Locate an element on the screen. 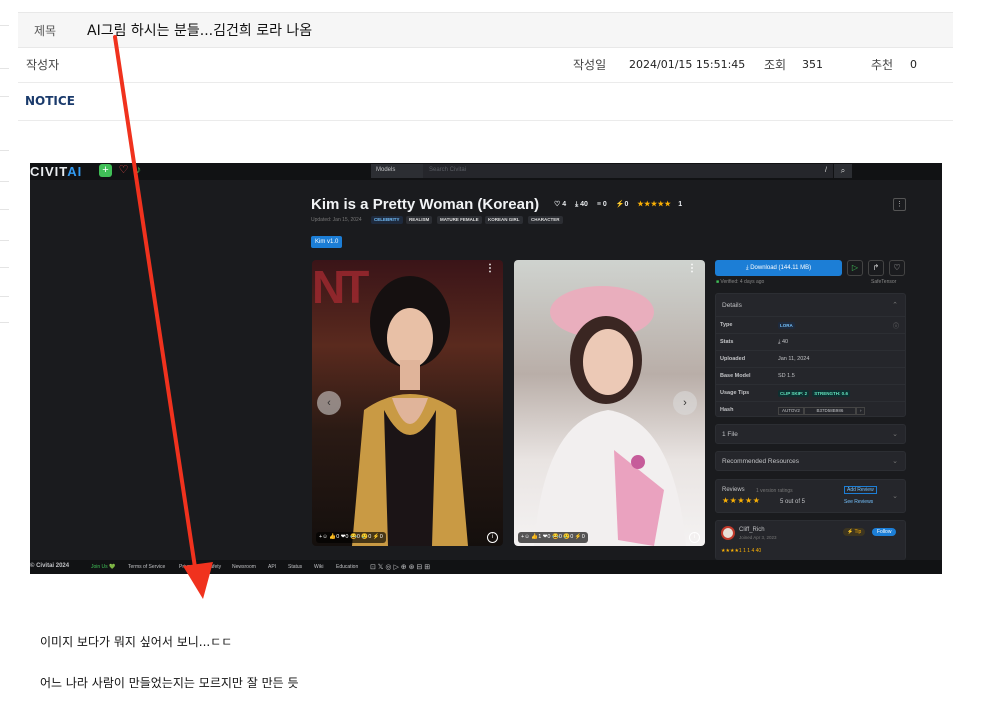  title-label: 제목 is located at coordinates (45, 31).